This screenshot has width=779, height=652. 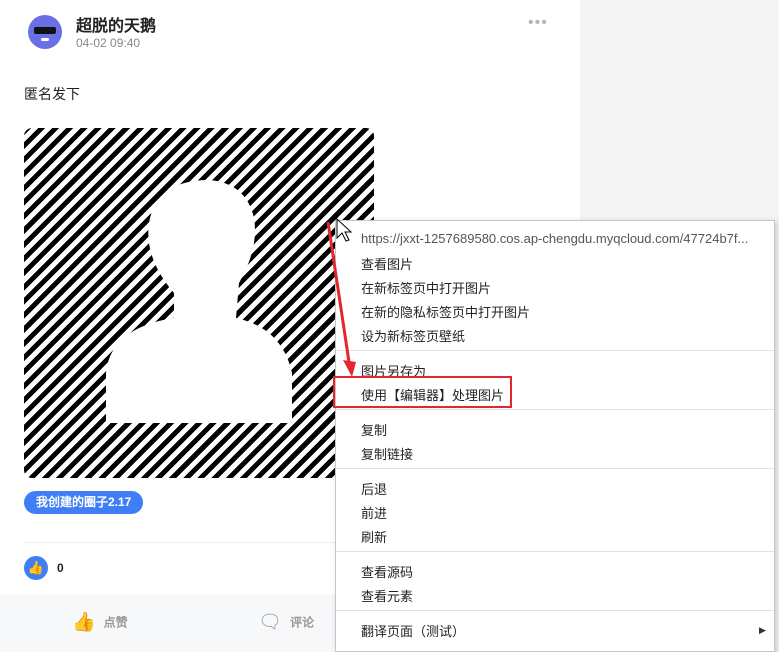 What do you see at coordinates (338, 292) in the screenshot?
I see `annotation-arrow-line` at bounding box center [338, 292].